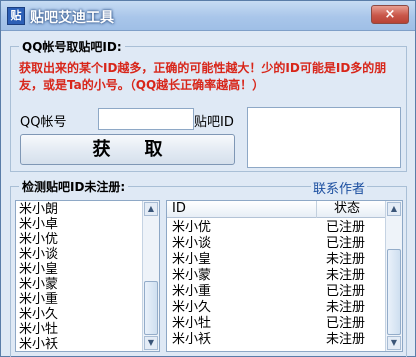 The image size is (416, 357). What do you see at coordinates (192, 307) in the screenshot?
I see `row-id: 米小久` at bounding box center [192, 307].